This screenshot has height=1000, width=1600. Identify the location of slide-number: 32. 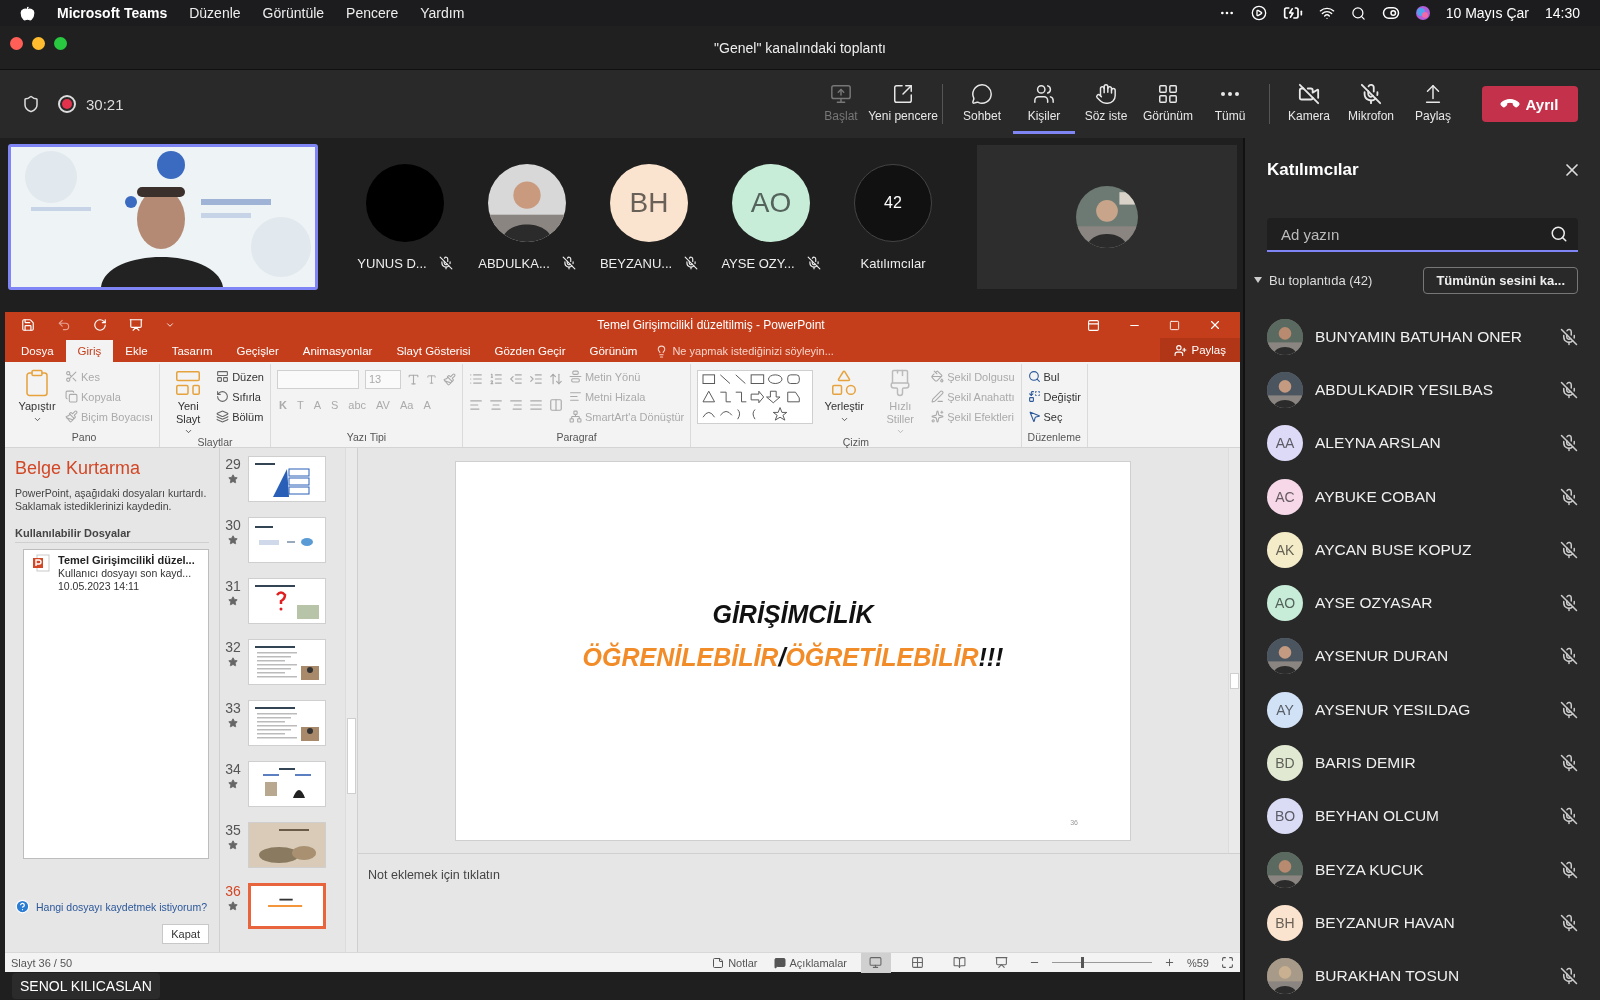
(233, 647).